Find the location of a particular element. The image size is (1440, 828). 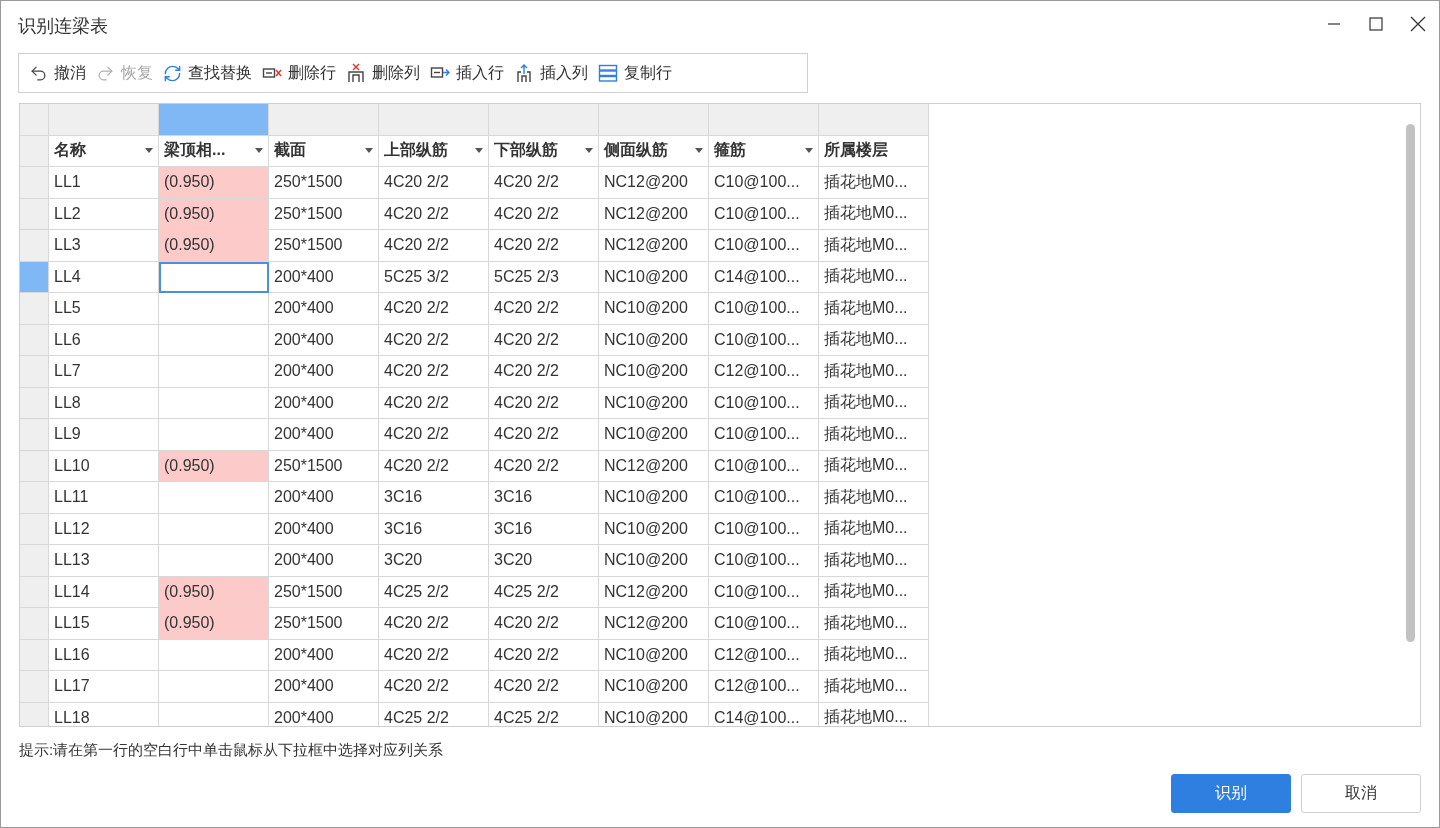

column-header: 下部纵筋 is located at coordinates (544, 151).